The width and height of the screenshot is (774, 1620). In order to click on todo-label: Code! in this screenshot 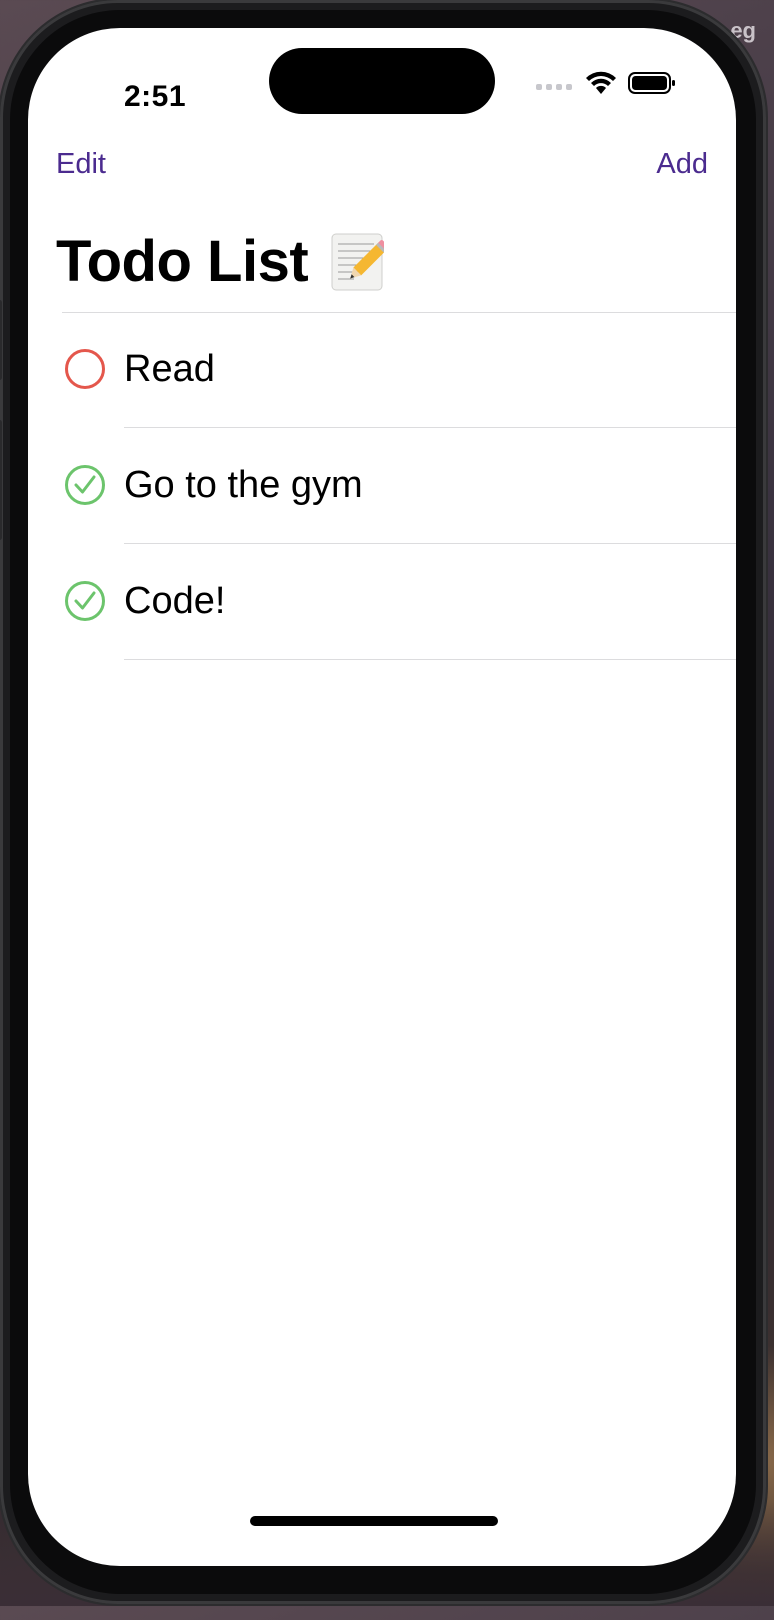, I will do `click(175, 601)`.